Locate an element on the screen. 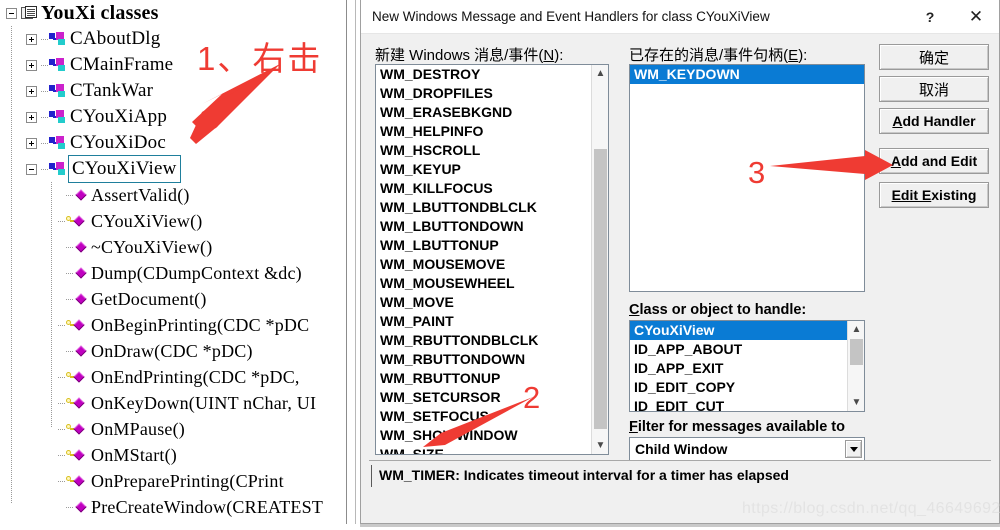 This screenshot has width=1000, height=530. new-messages-scrollbar: ▲ ▼ is located at coordinates (599, 259).